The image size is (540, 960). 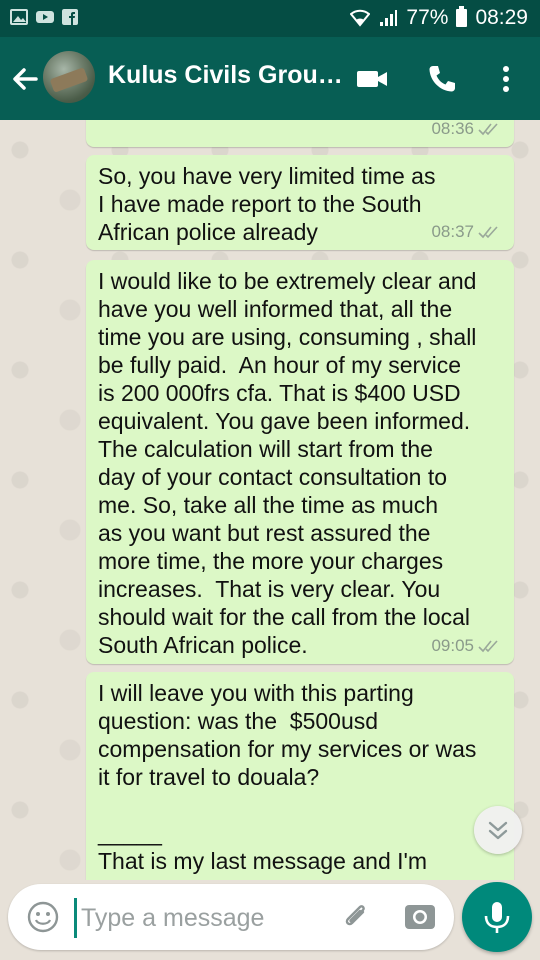 I want to click on youtube-icon, so click(x=45, y=17).